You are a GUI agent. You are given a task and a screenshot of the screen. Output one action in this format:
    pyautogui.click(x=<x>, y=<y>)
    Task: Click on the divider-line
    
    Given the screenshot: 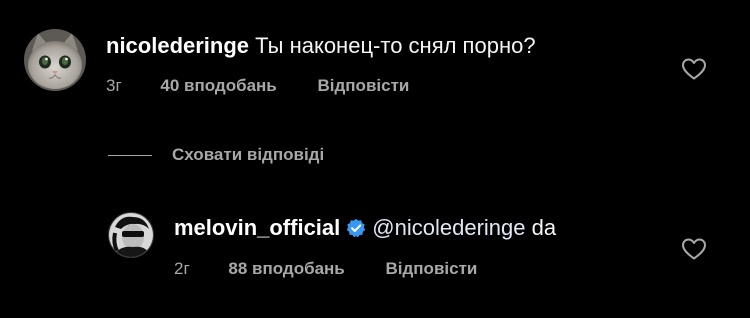 What is the action you would take?
    pyautogui.click(x=130, y=155)
    